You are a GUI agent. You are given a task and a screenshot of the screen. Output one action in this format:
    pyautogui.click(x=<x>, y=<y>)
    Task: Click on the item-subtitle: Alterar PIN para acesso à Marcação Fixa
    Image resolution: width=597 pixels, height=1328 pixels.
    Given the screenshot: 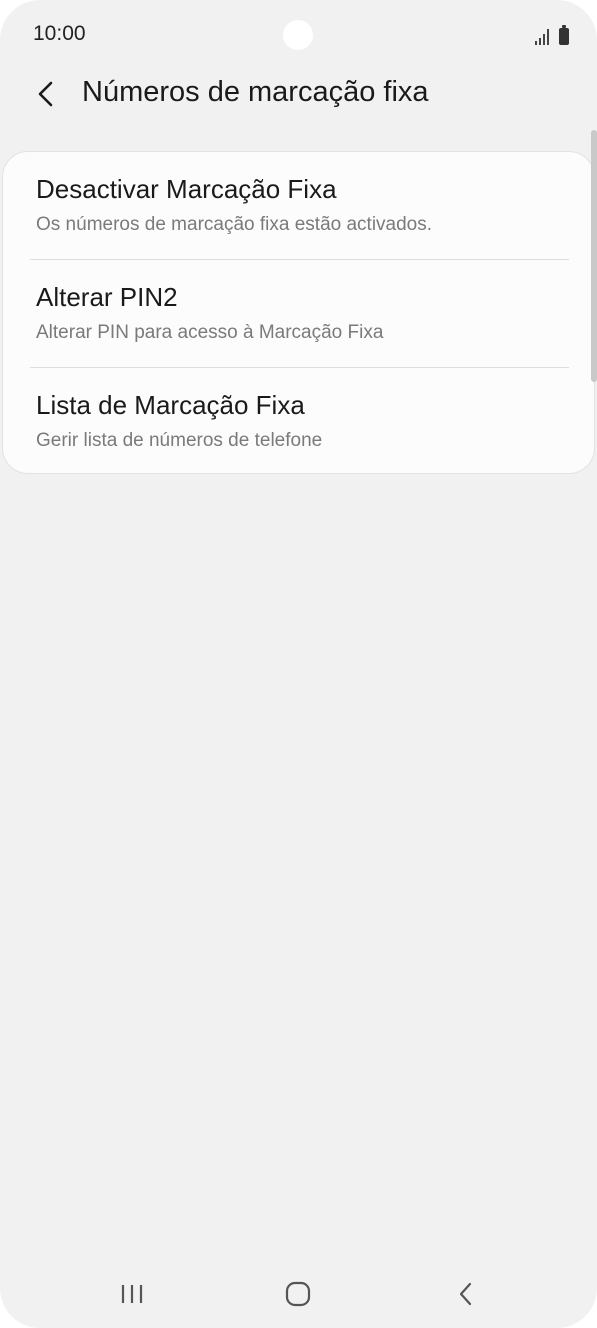 What is the action you would take?
    pyautogui.click(x=210, y=332)
    